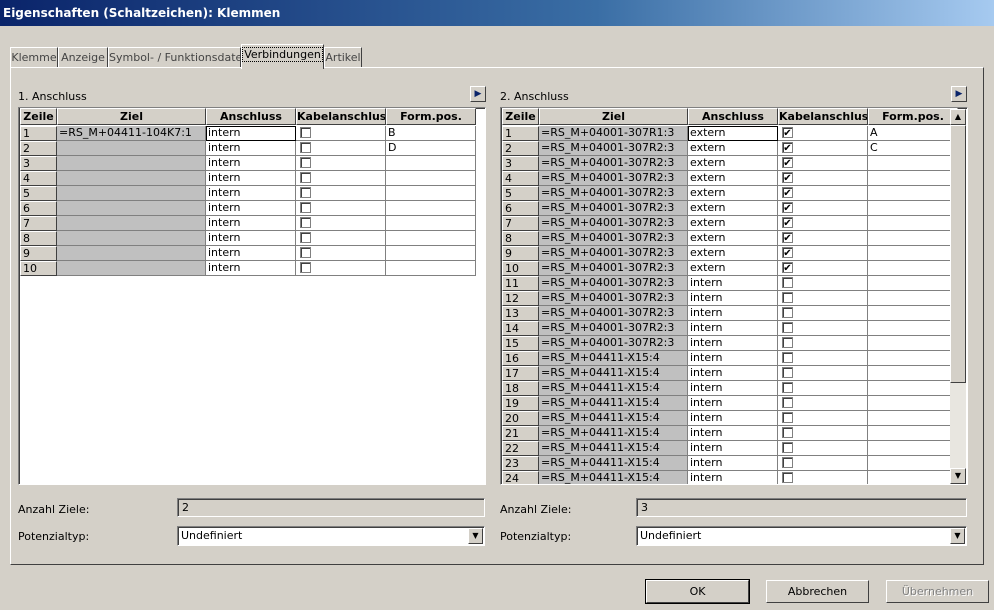  I want to click on apply-button: Übernehmen, so click(937, 591).